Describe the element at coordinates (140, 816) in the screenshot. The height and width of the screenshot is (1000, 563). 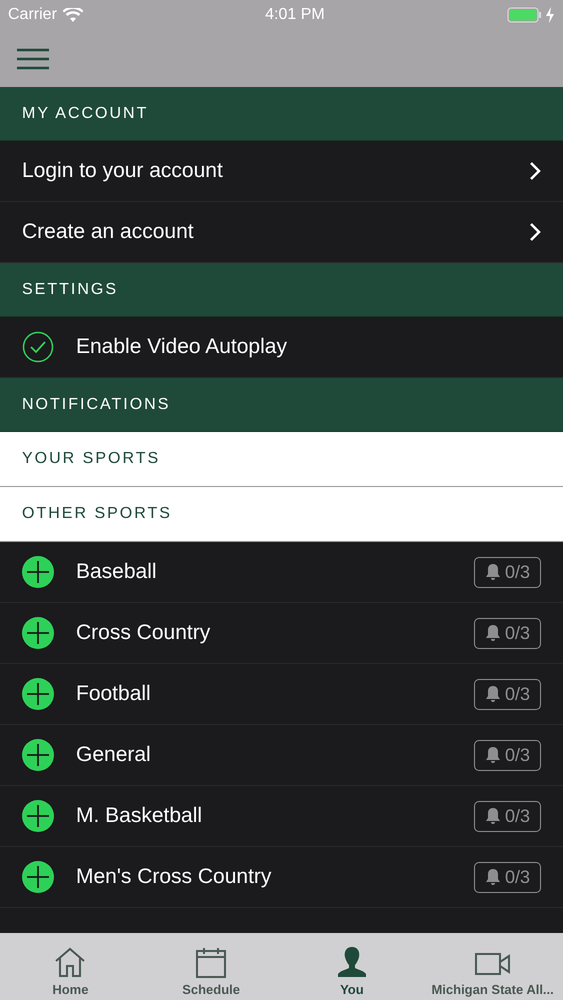
I see `sport-name: M. Basketball` at that location.